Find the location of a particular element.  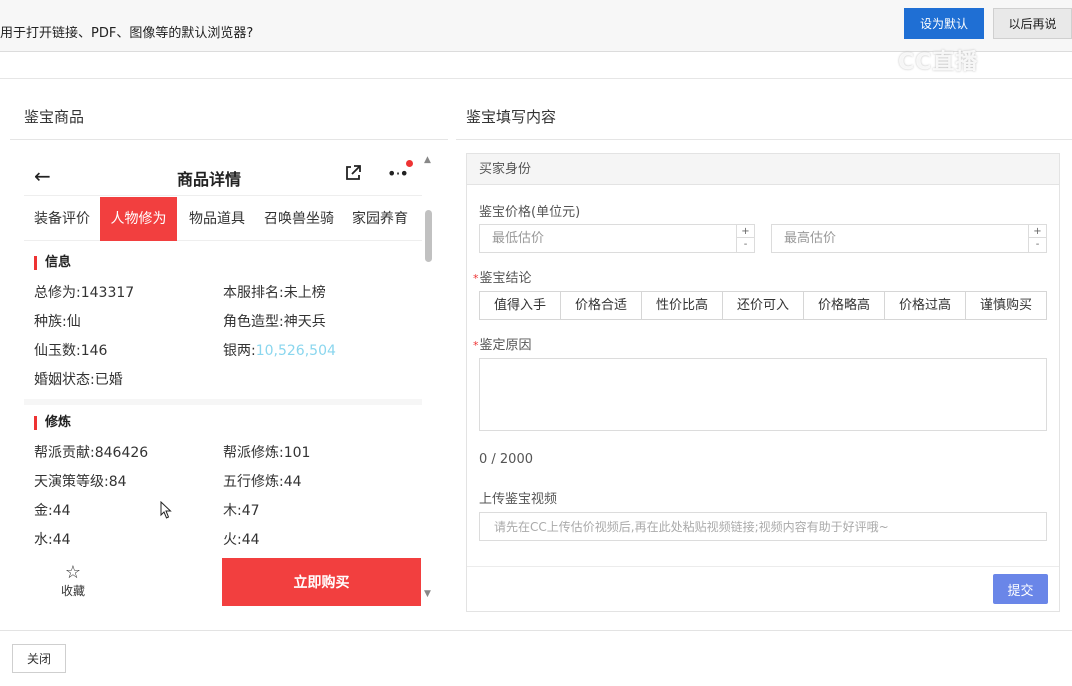

tab-equipment: 装备评价 is located at coordinates (62, 219).